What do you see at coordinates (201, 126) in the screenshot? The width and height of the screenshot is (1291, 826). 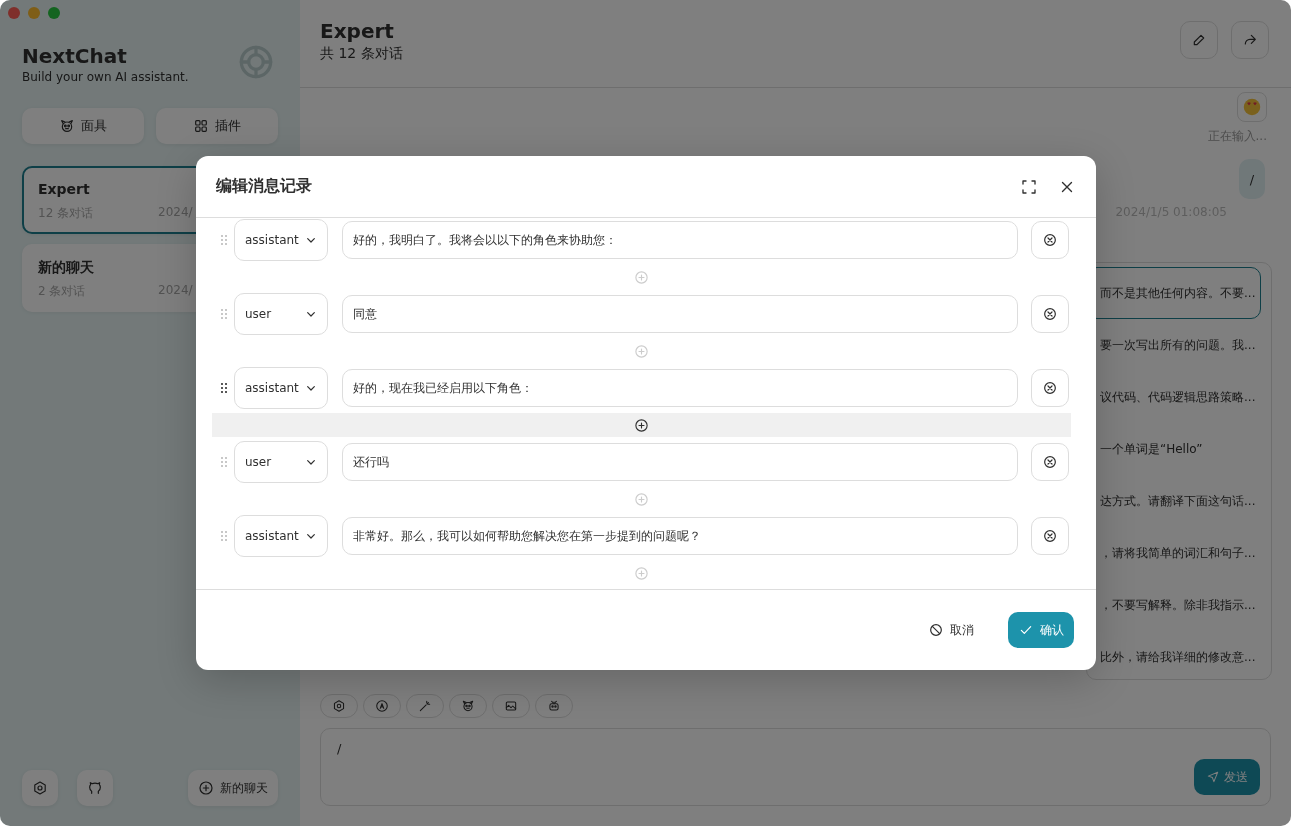 I see `grid-icon` at bounding box center [201, 126].